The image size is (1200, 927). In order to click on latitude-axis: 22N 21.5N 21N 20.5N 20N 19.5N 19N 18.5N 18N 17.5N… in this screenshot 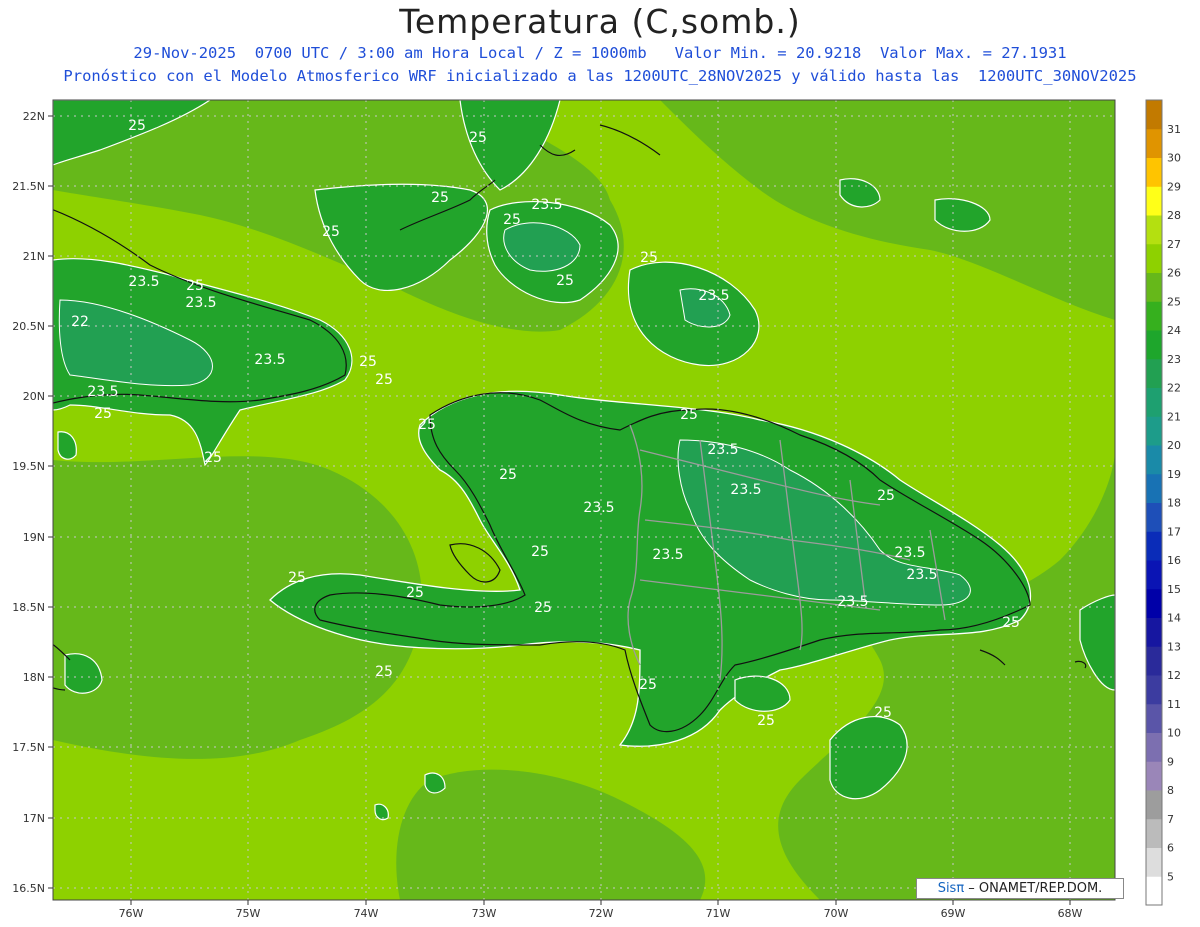, I will do `click(32, 502)`.